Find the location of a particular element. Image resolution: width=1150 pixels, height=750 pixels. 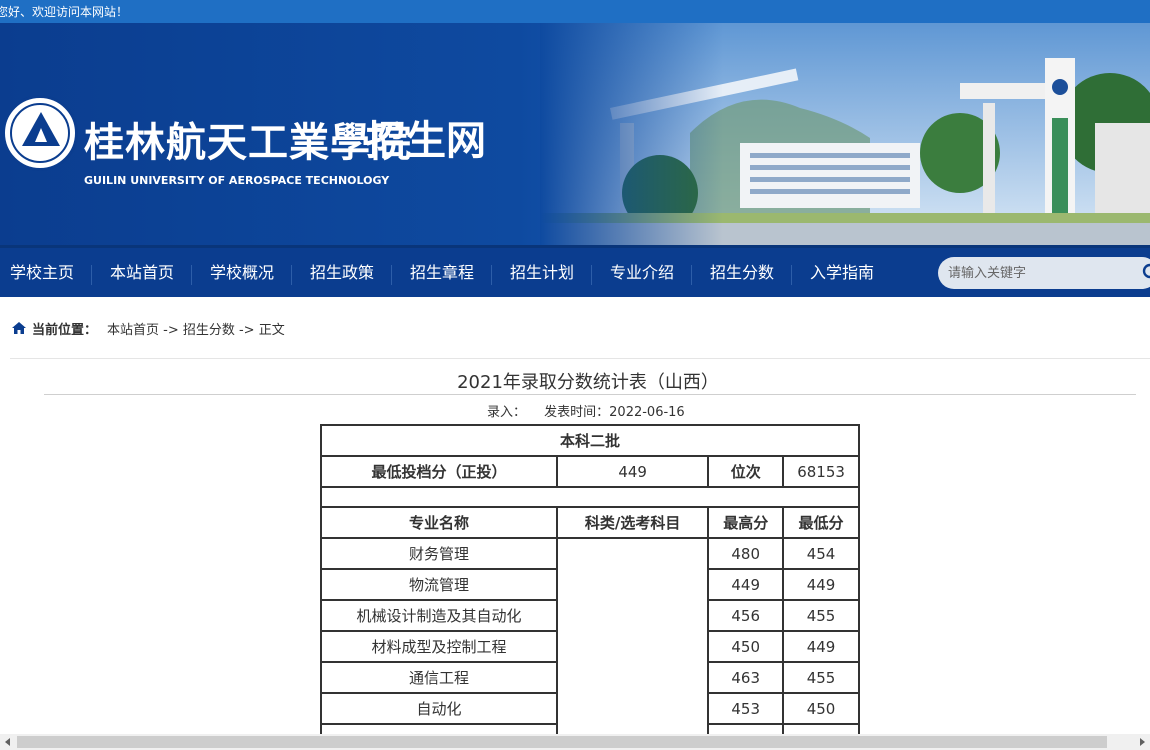

min-score-value: 449 is located at coordinates (632, 471).